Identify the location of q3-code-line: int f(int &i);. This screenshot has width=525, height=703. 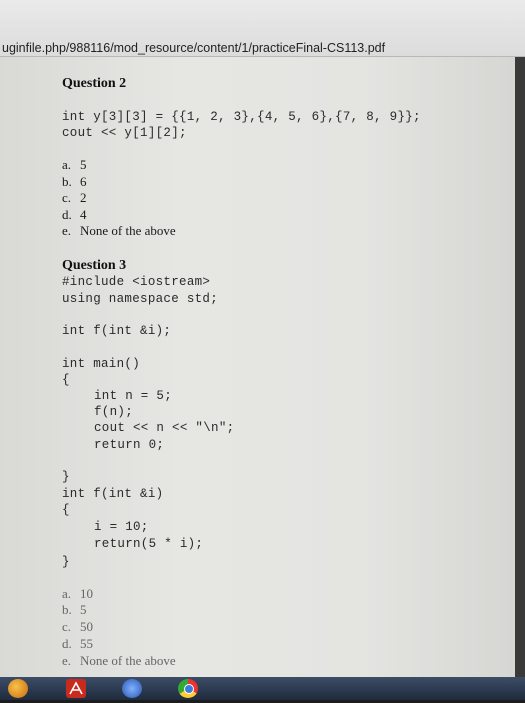
(117, 331).